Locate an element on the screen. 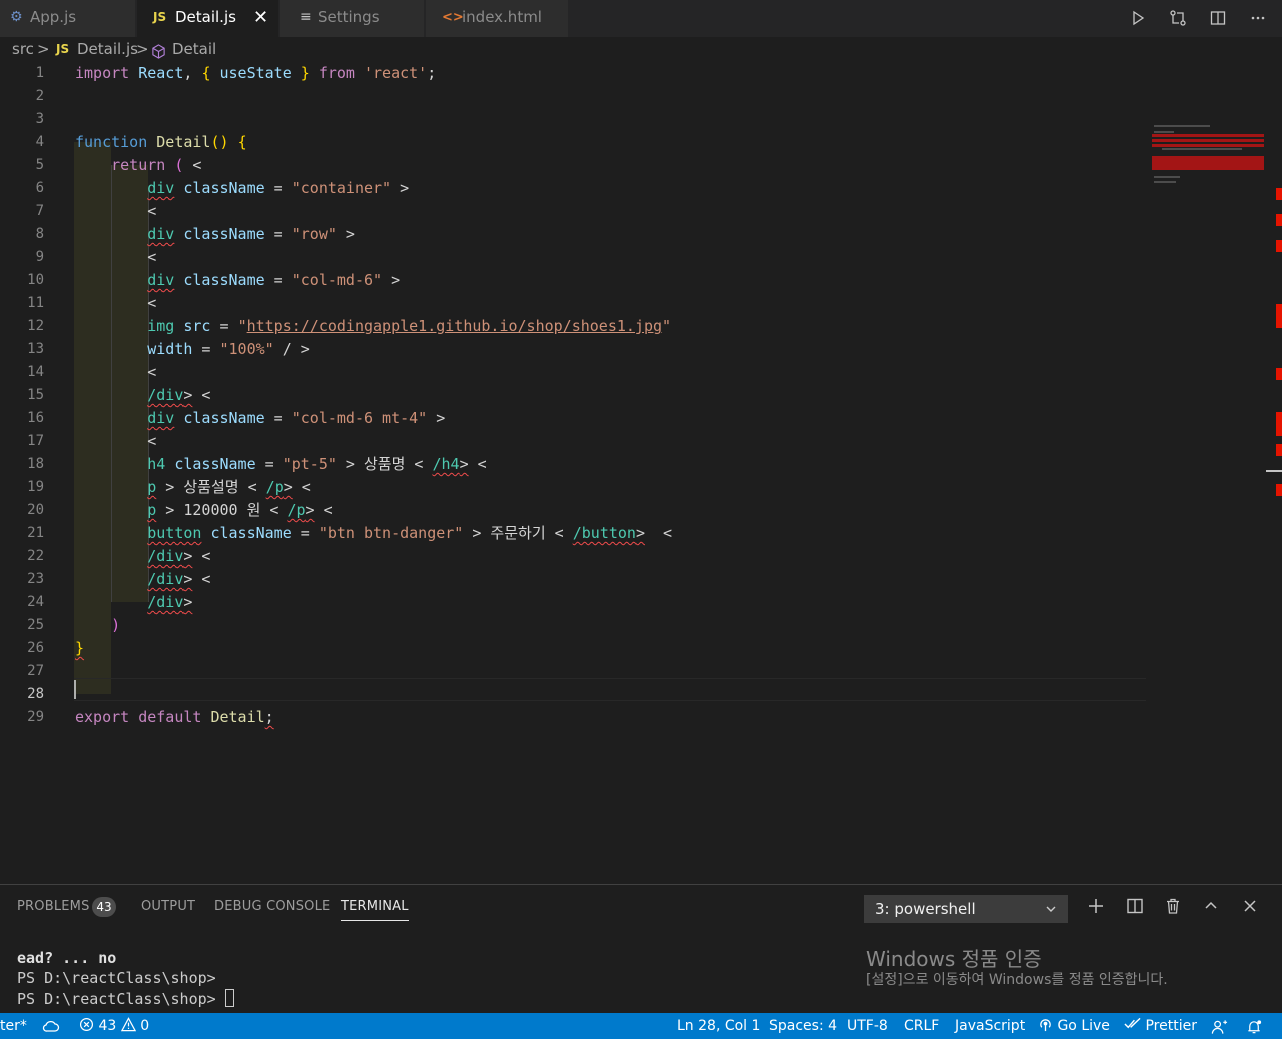 This screenshot has height=1039, width=1282. html-chevrons-icon: <> is located at coordinates (453, 17).